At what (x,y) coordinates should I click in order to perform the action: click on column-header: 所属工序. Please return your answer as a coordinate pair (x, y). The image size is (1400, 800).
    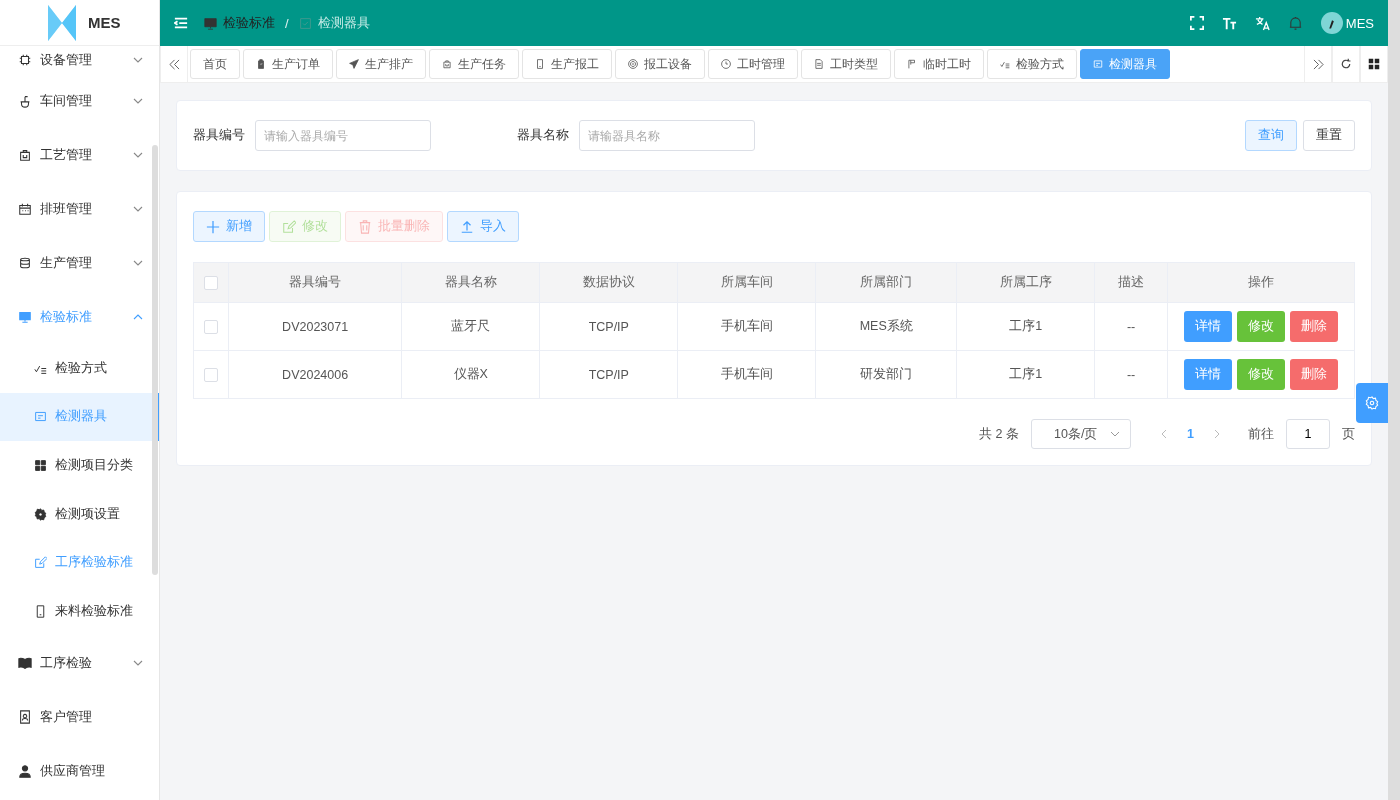
    Looking at the image, I should click on (1025, 282).